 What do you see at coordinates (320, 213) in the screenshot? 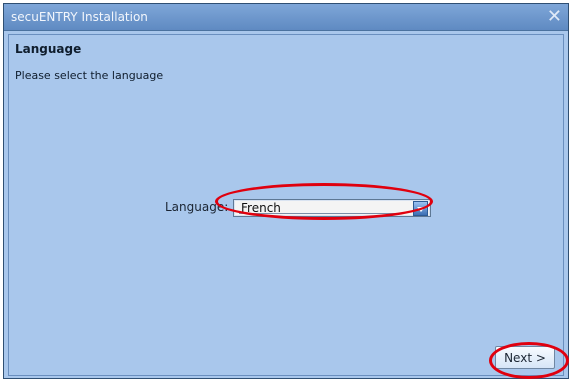
I see `focus-underline` at bounding box center [320, 213].